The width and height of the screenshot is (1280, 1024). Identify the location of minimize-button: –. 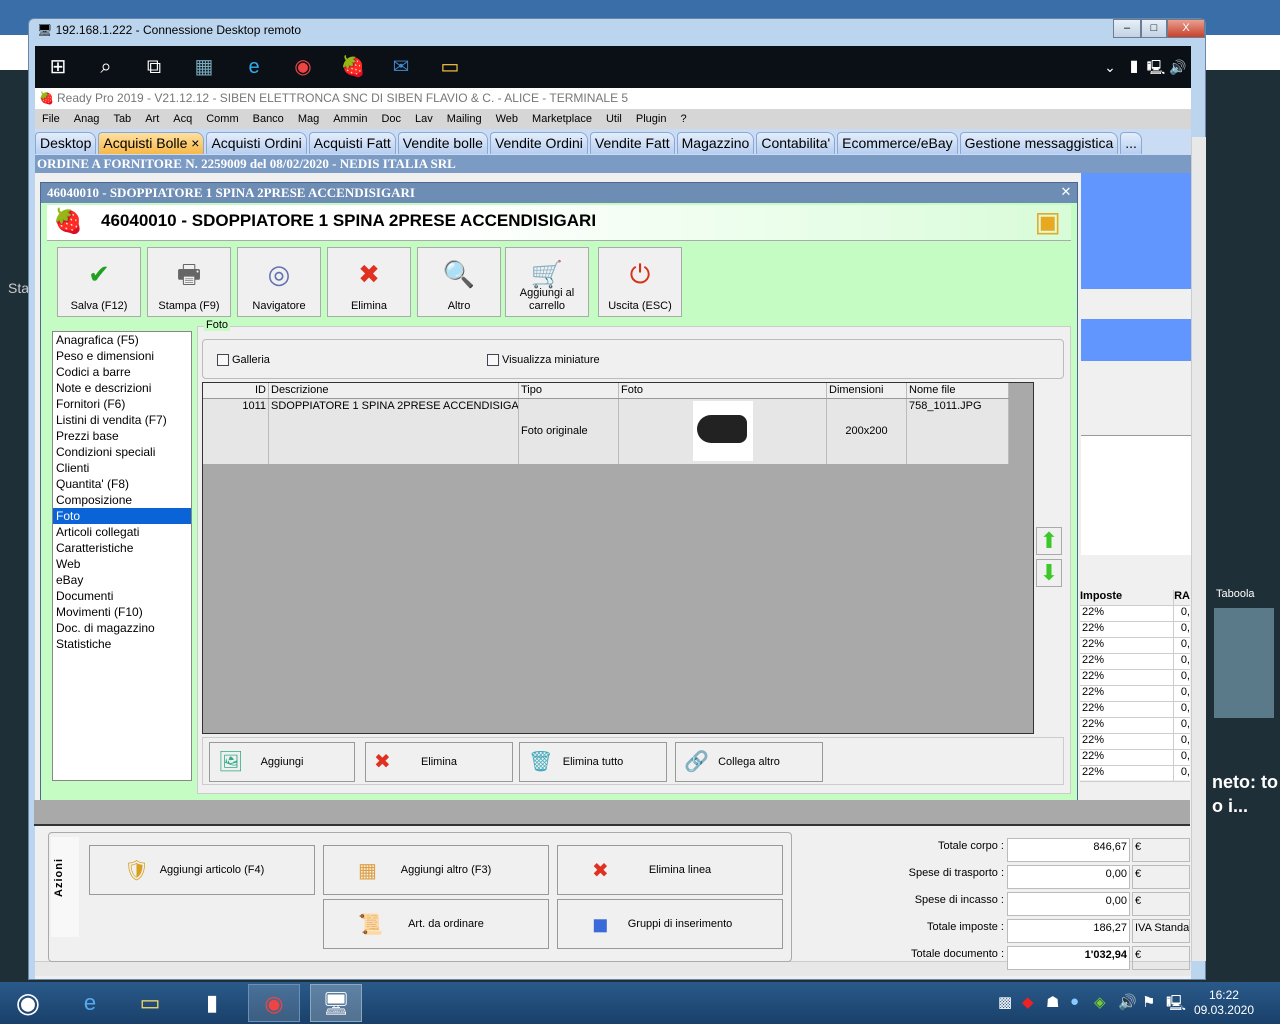
(1127, 28).